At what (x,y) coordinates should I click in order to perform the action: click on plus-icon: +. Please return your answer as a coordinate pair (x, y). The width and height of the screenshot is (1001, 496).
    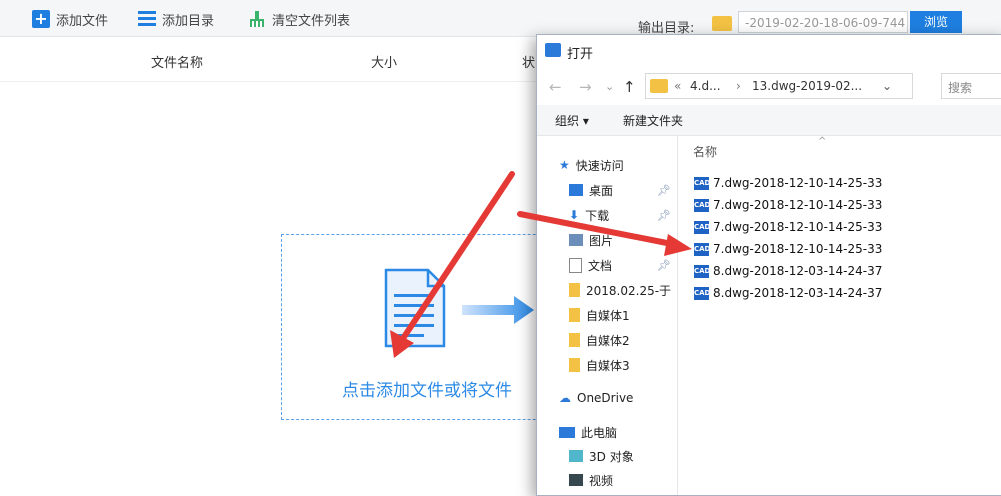
    Looking at the image, I should click on (41, 19).